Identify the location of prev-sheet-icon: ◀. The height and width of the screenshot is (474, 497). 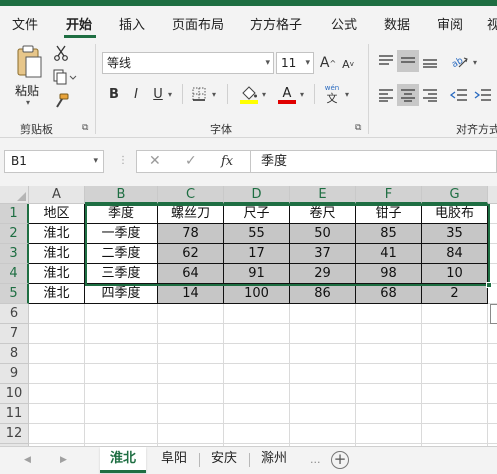
(27, 460).